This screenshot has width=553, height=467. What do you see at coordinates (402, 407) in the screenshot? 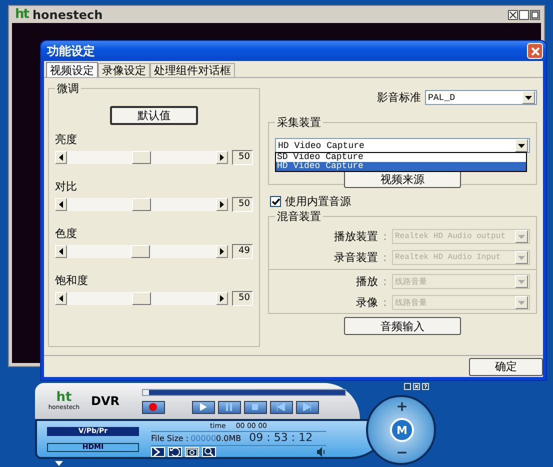
I see `volume-up-button: +` at bounding box center [402, 407].